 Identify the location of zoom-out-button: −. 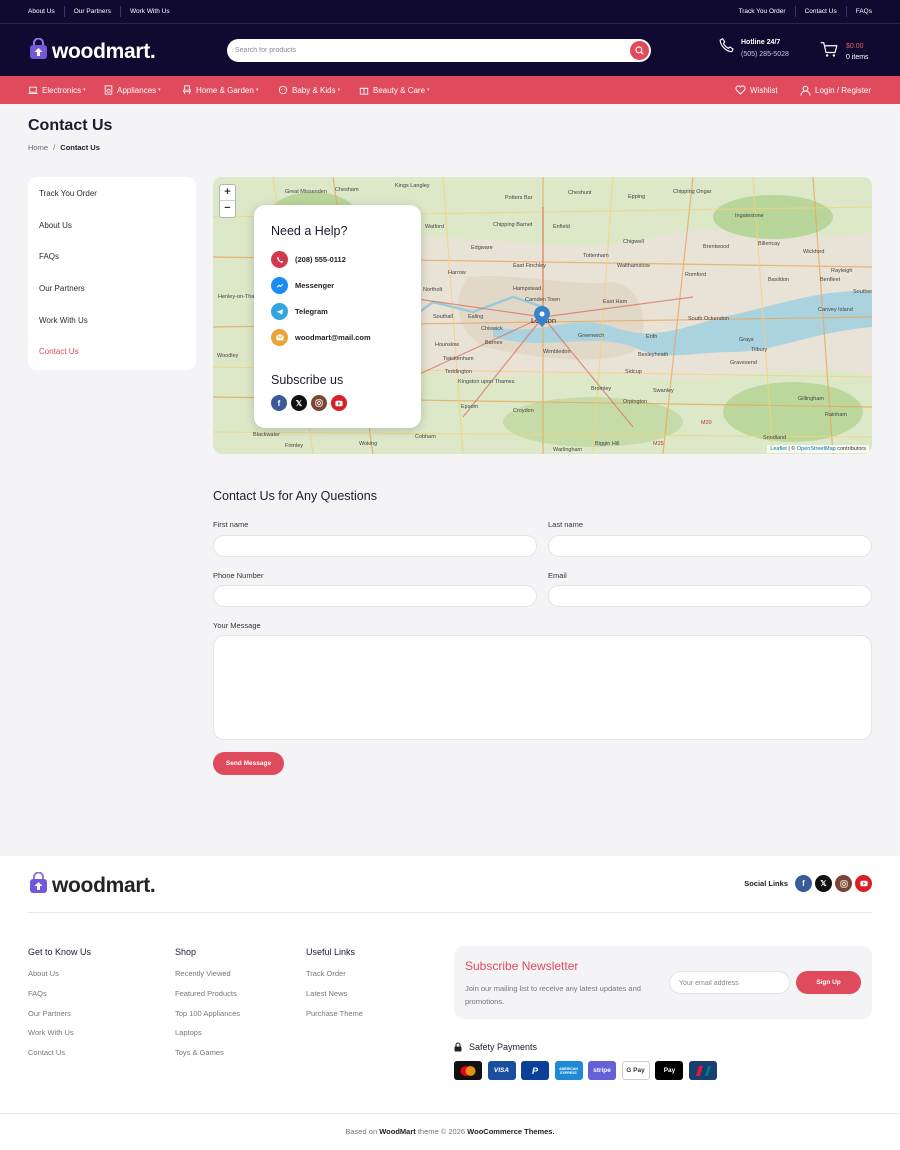
(227, 209).